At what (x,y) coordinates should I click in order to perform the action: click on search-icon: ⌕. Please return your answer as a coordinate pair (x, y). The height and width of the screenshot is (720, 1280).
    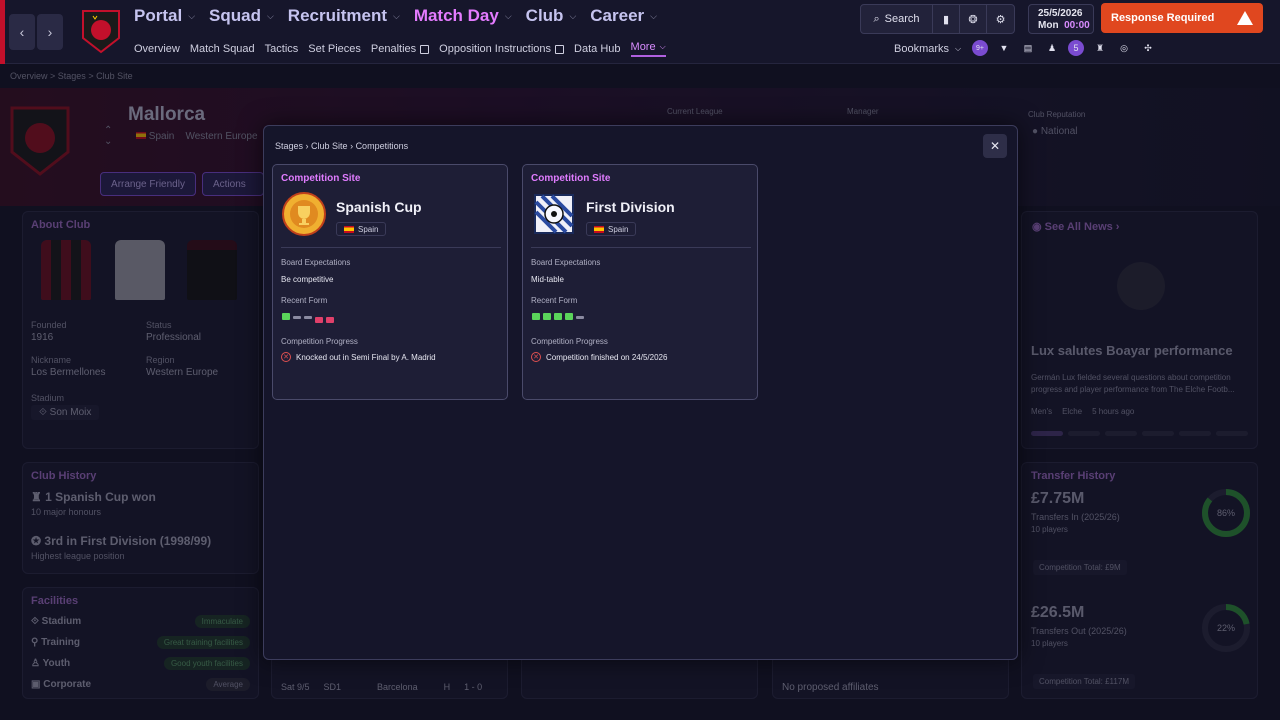
    Looking at the image, I should click on (876, 18).